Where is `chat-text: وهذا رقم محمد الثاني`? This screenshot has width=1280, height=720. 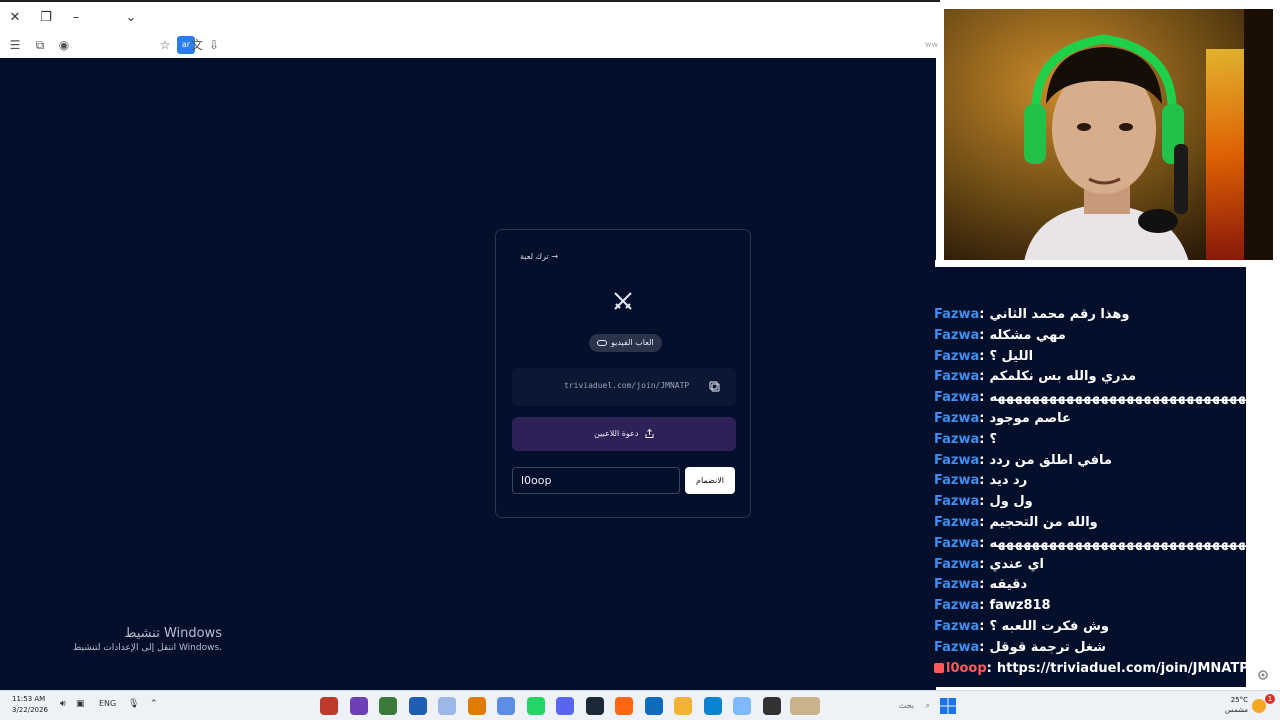 chat-text: وهذا رقم محمد الثاني is located at coordinates (1059, 314).